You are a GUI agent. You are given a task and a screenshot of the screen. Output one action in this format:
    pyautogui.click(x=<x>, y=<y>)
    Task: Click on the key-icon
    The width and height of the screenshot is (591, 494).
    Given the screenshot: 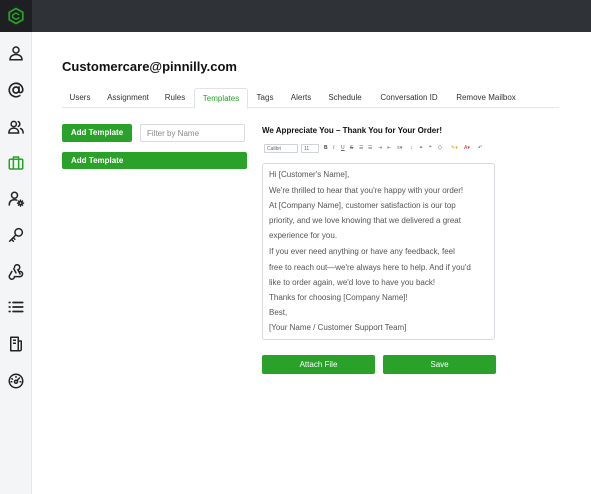 What is the action you would take?
    pyautogui.click(x=16, y=234)
    